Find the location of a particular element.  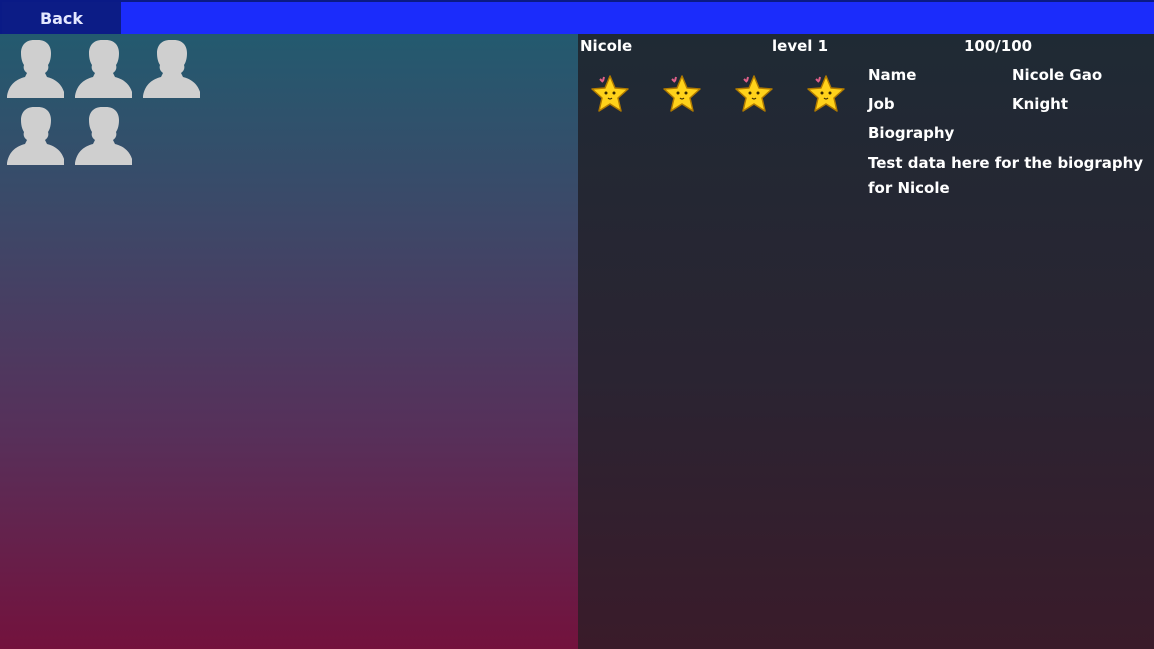

top-bar: Back is located at coordinates (577, 17).